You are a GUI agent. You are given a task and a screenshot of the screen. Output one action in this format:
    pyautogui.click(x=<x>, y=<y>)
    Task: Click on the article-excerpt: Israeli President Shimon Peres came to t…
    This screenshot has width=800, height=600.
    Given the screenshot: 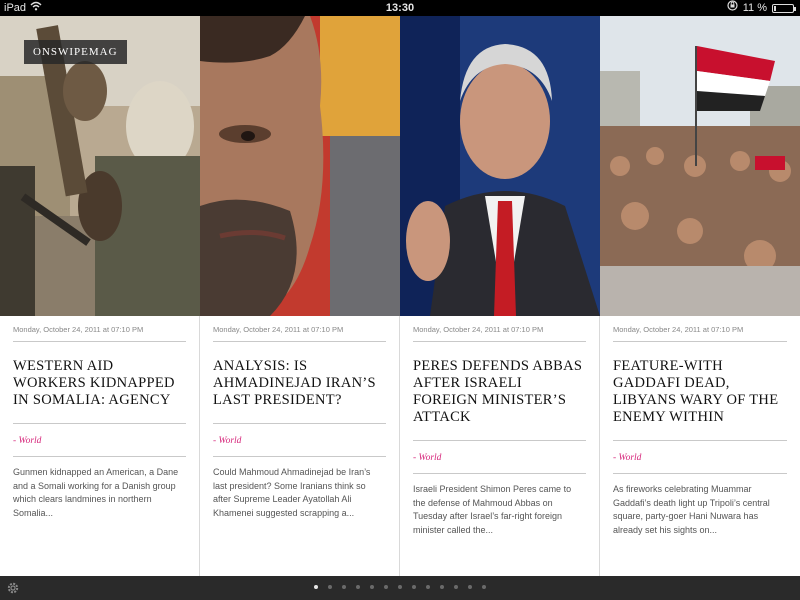 What is the action you would take?
    pyautogui.click(x=492, y=509)
    